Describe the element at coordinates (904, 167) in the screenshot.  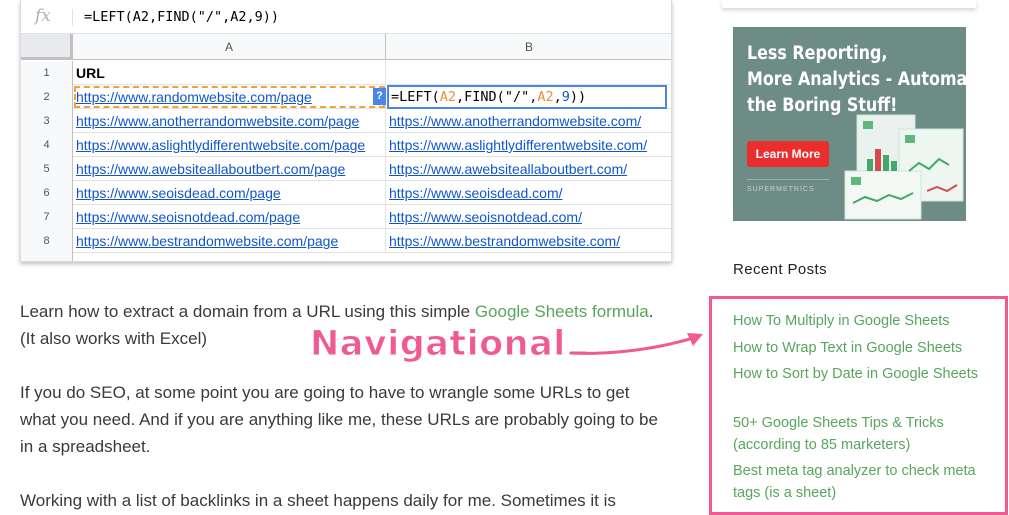
I see `ad-dashboard-illustration-icon` at that location.